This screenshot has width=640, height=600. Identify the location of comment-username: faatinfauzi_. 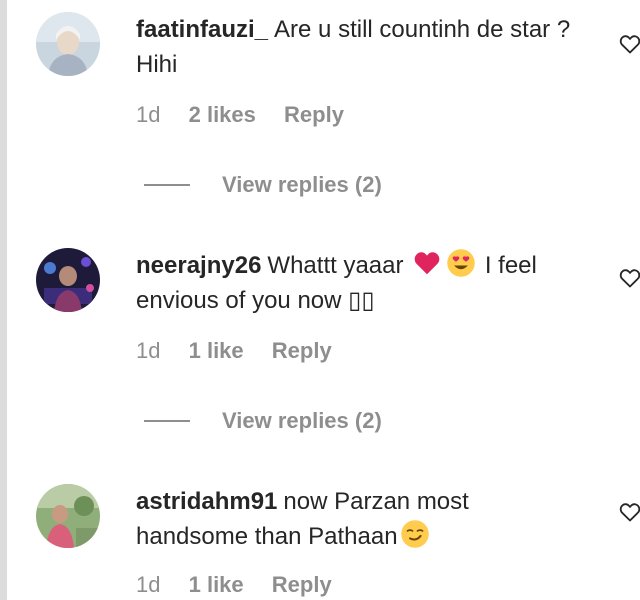
(202, 29).